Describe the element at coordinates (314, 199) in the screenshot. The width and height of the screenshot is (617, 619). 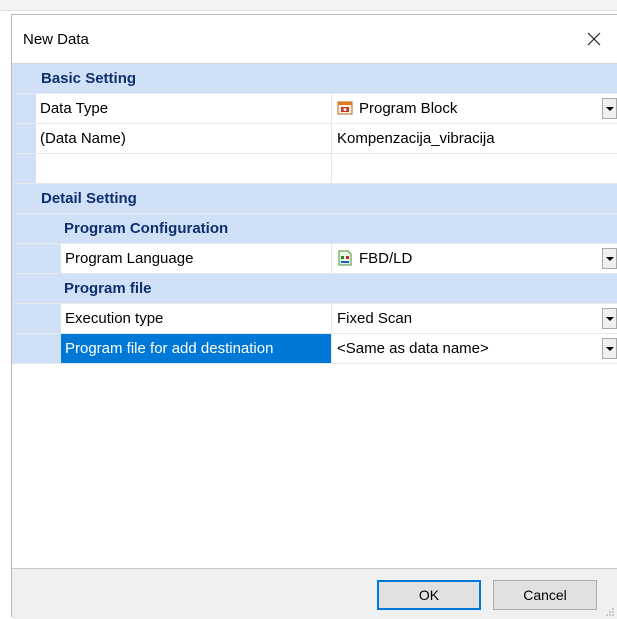
I see `category-detail-setting: Detail Setting` at that location.